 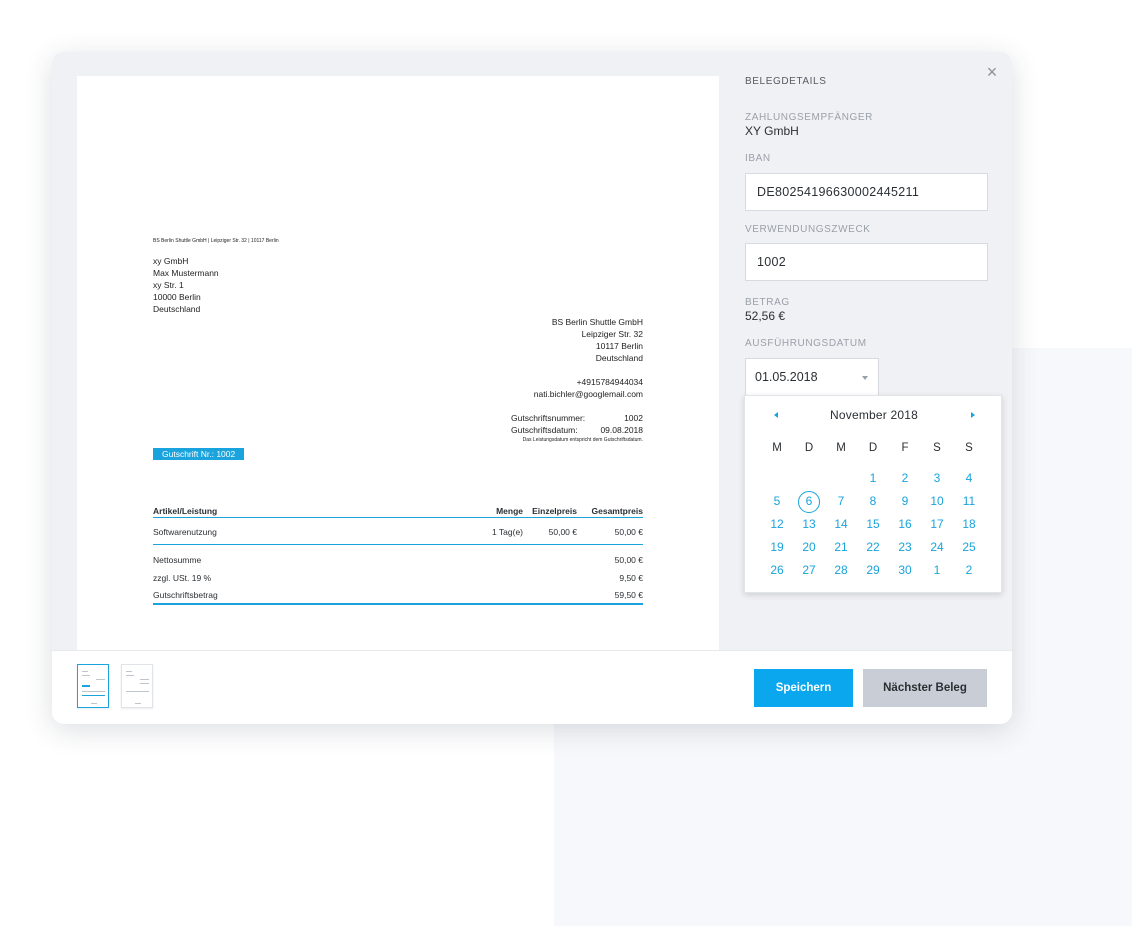 I want to click on calendar-day: 19, so click(x=777, y=547).